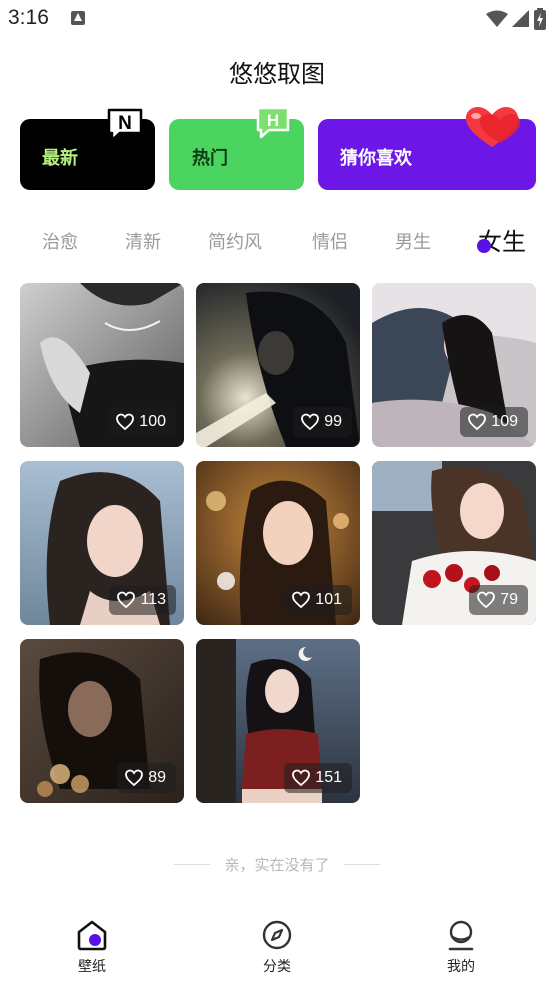  I want to click on photo-card: 100, so click(102, 365).